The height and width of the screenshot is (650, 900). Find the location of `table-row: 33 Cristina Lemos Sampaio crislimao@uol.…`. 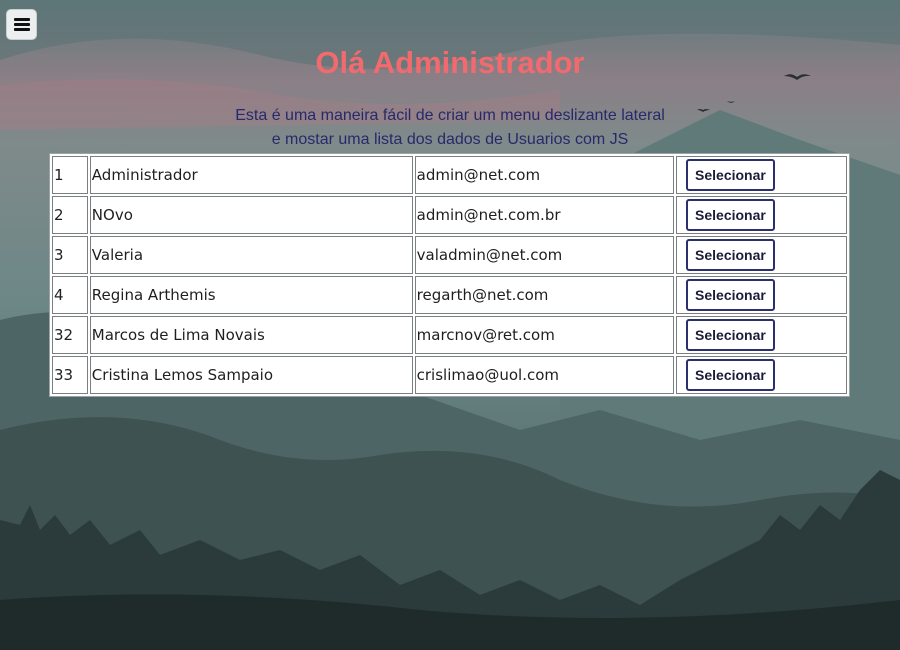

table-row: 33 Cristina Lemos Sampaio crislimao@uol.… is located at coordinates (449, 375).